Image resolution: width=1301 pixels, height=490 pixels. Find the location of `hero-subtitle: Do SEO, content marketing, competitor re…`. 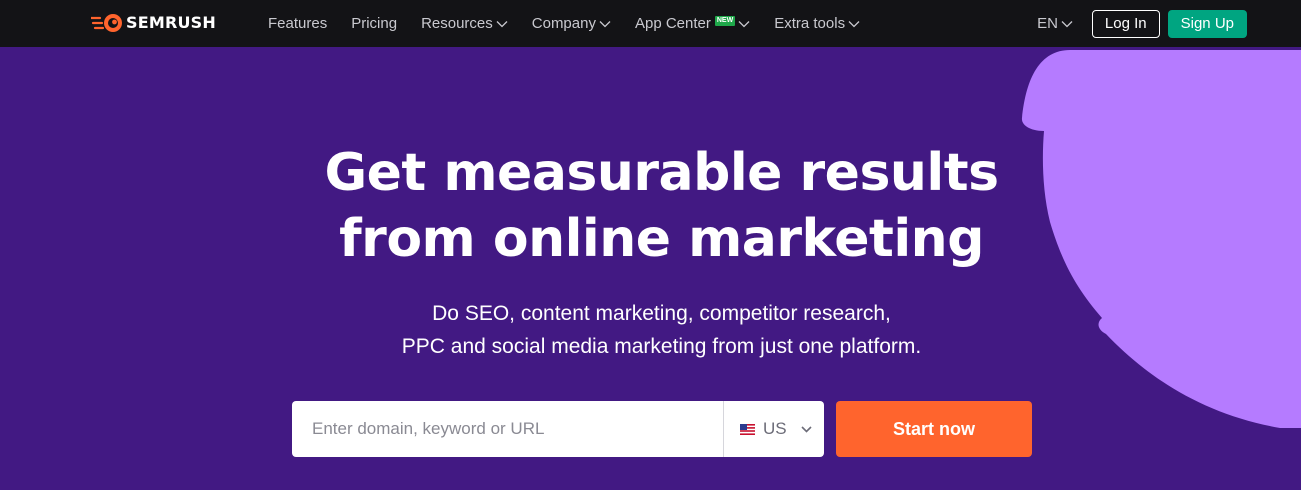

hero-subtitle: Do SEO, content marketing, competitor re… is located at coordinates (650, 330).